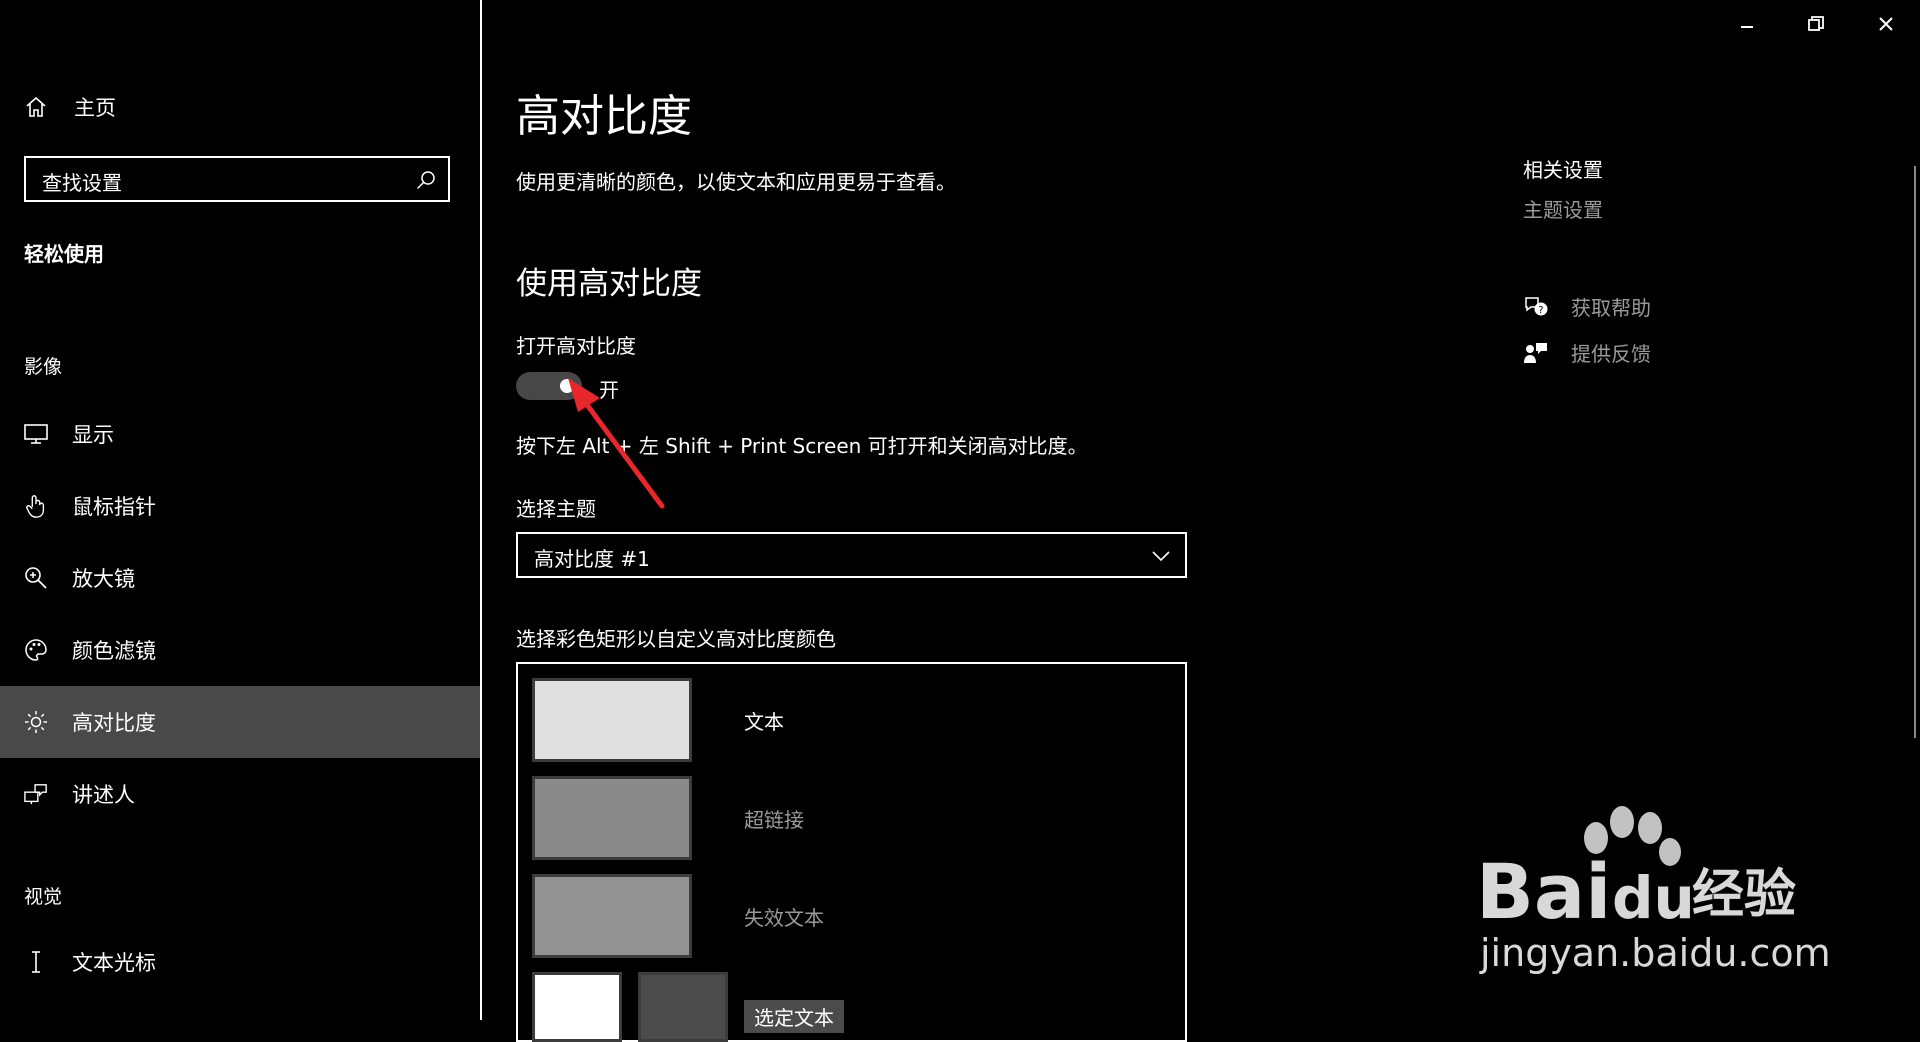 Image resolution: width=1920 pixels, height=1042 pixels. I want to click on theme-settings-link: 主题设置, so click(1563, 208).